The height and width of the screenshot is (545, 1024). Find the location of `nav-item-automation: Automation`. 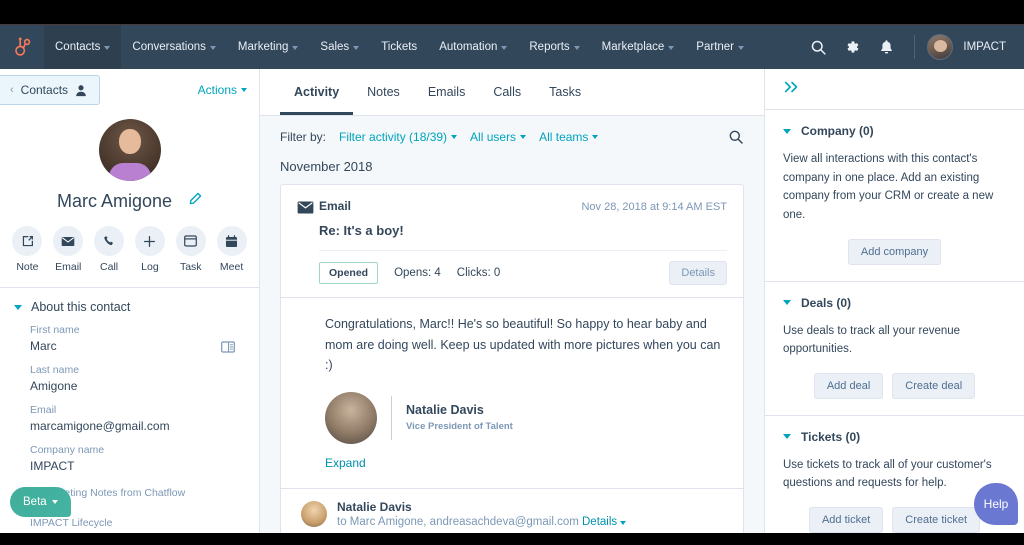

nav-item-automation: Automation is located at coordinates (473, 47).